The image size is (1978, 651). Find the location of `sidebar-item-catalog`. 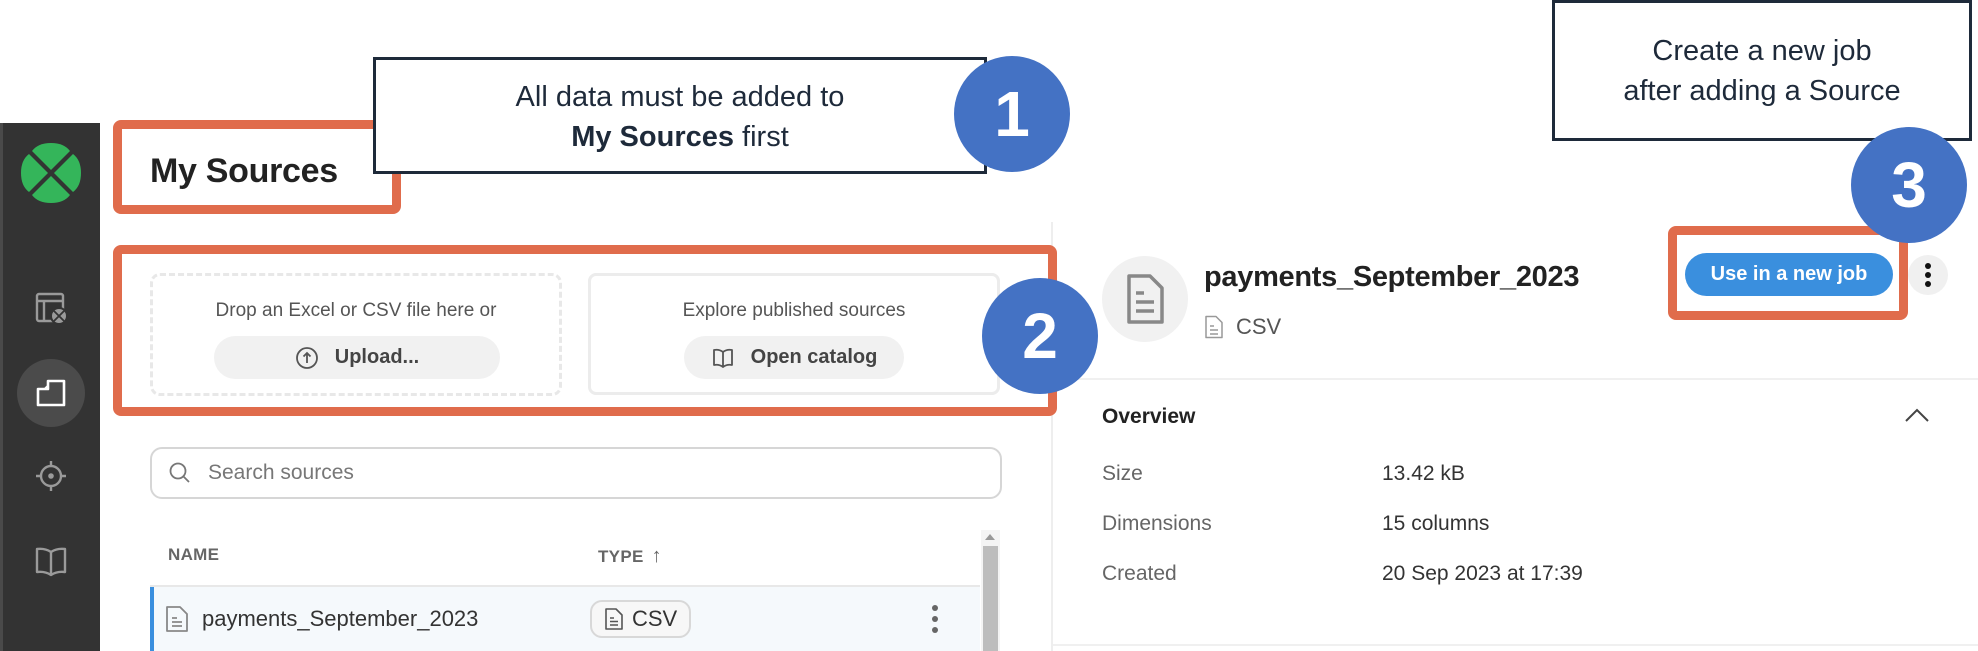

sidebar-item-catalog is located at coordinates (51, 561).